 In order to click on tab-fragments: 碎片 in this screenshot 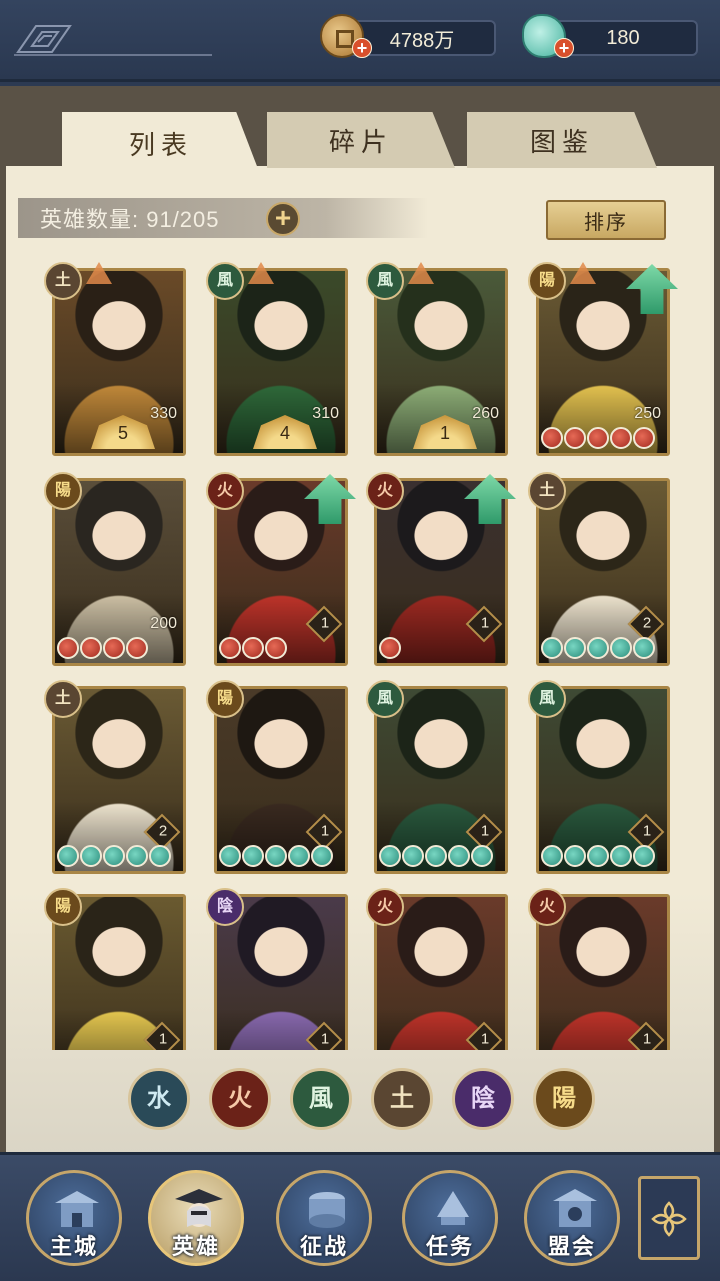, I will do `click(361, 140)`.